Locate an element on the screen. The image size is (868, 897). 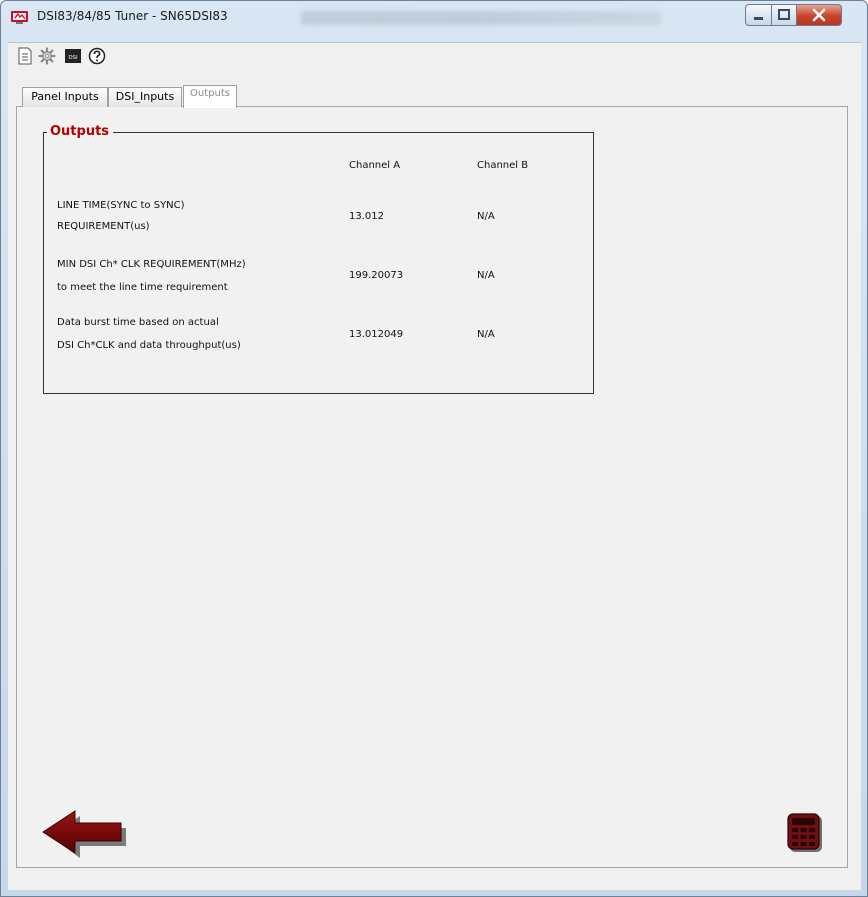
close-button is located at coordinates (819, 15).